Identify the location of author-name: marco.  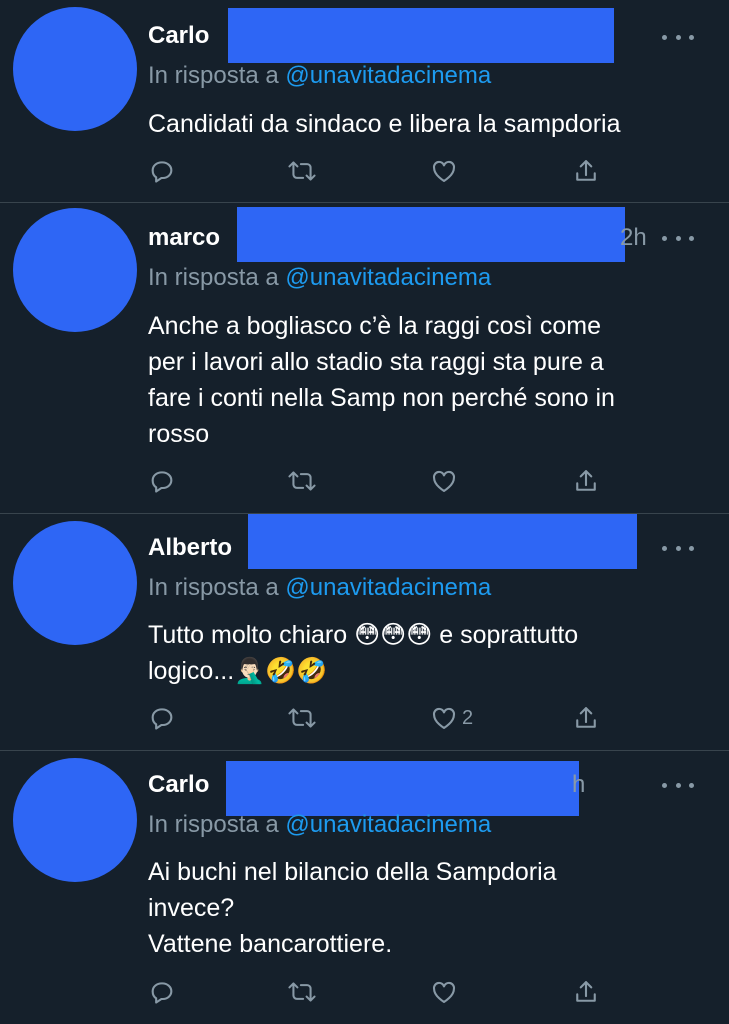
(184, 238).